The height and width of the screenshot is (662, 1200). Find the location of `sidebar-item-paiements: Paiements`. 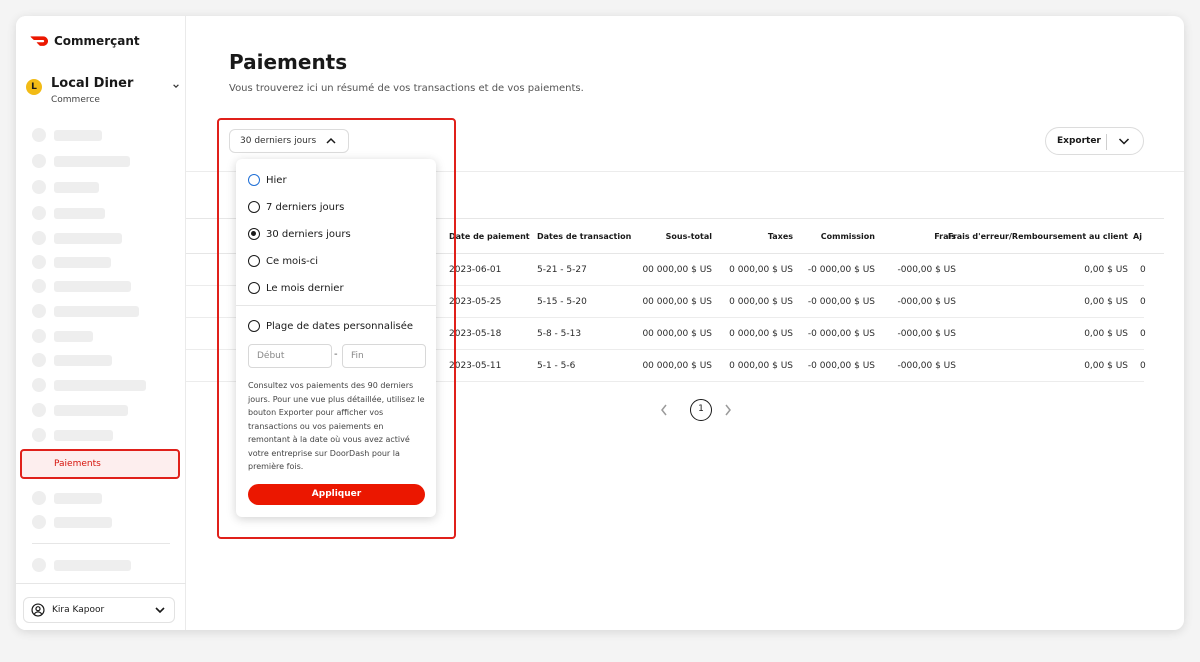

sidebar-item-paiements: Paiements is located at coordinates (100, 464).